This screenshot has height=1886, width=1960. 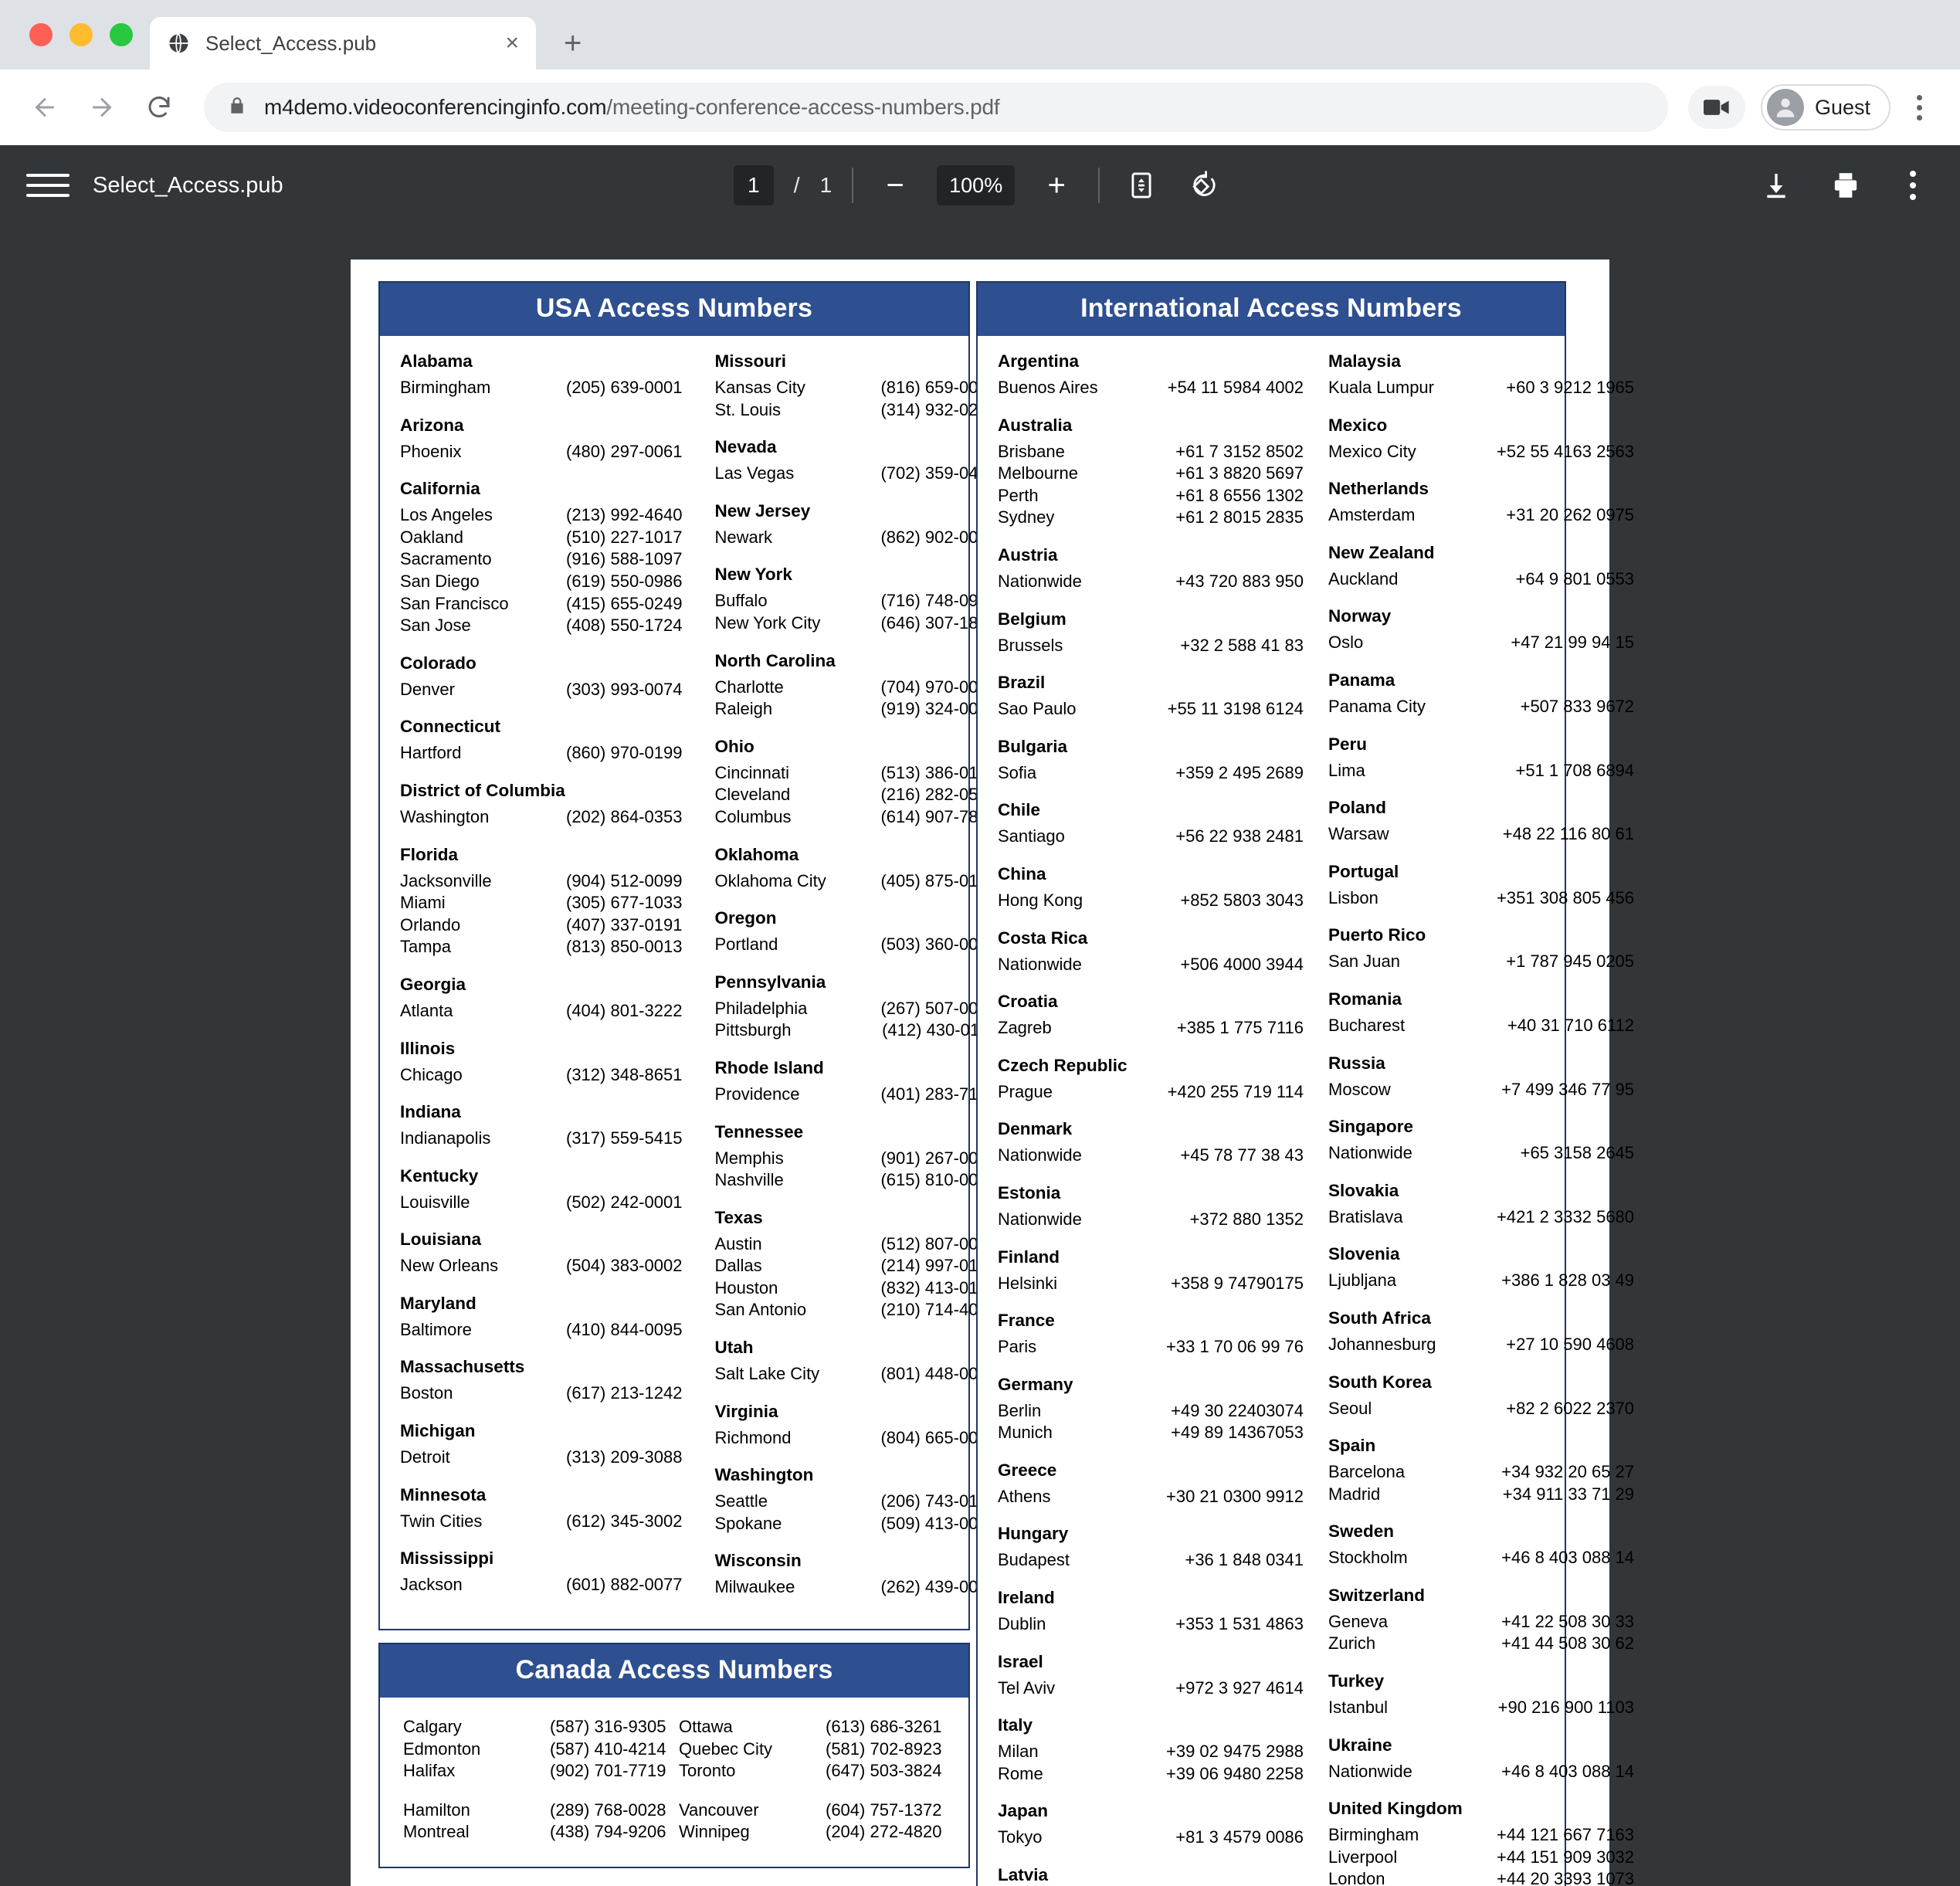 What do you see at coordinates (1381, 387) in the screenshot?
I see `city-label: Kuala Lumpur` at bounding box center [1381, 387].